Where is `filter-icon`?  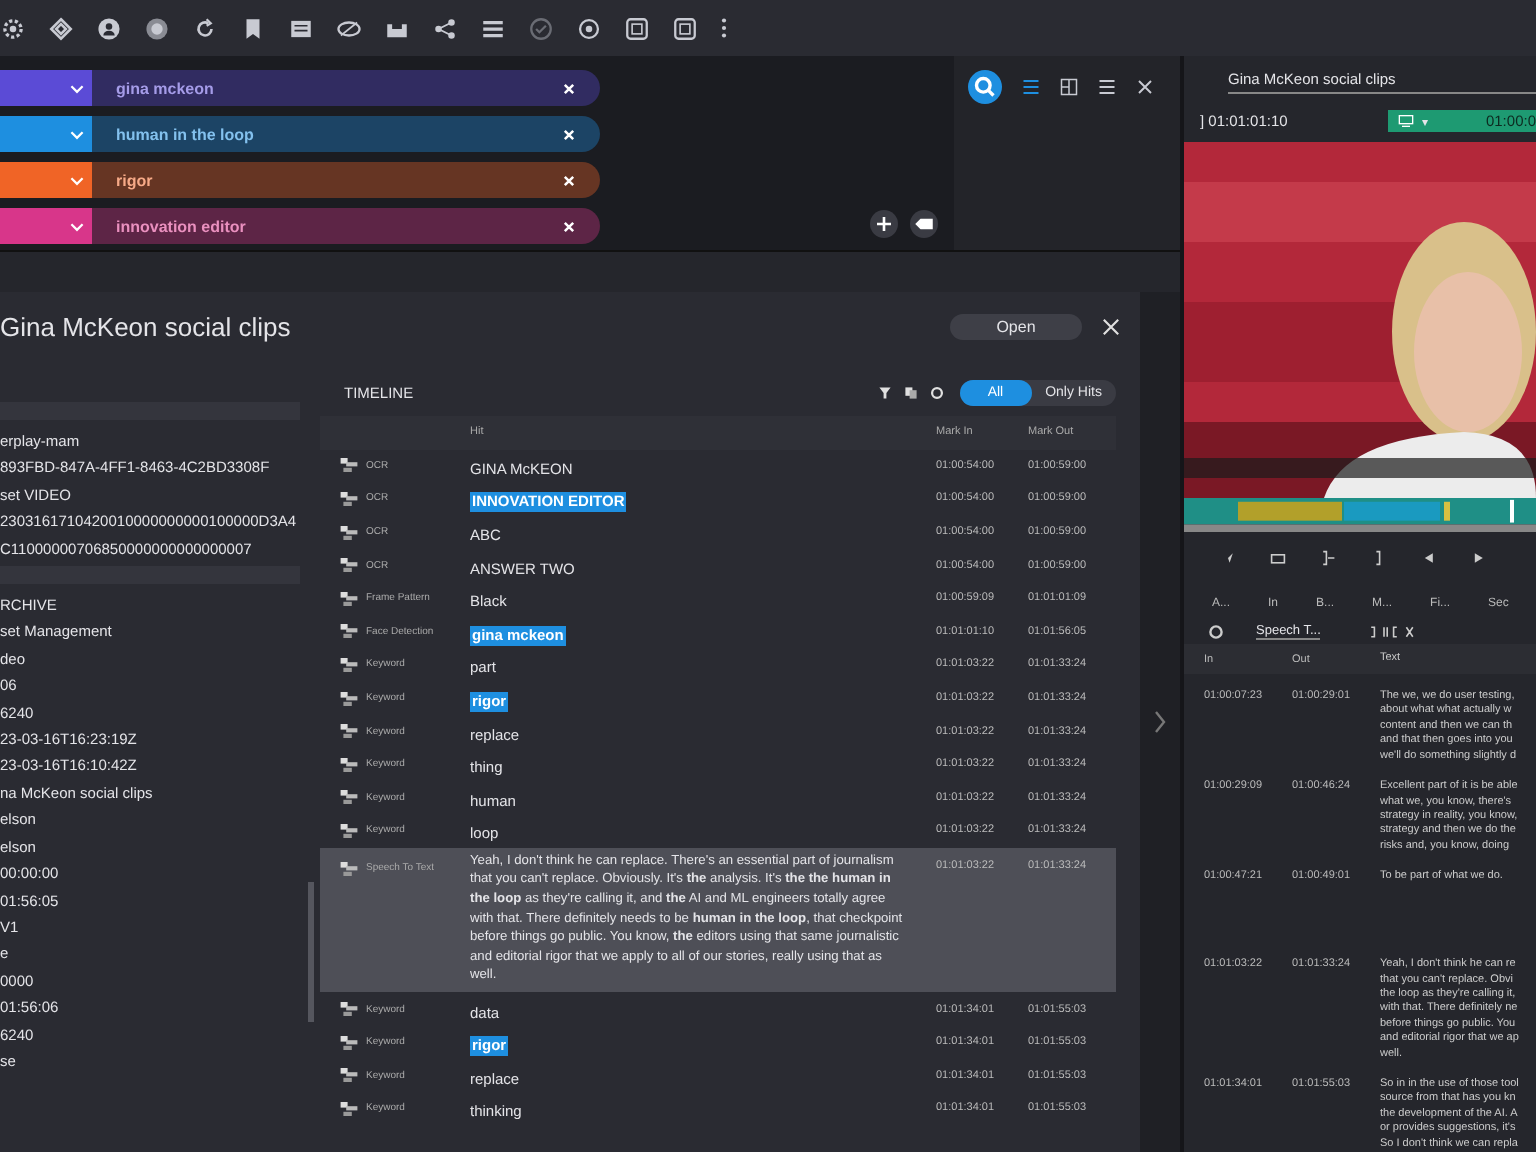 filter-icon is located at coordinates (884, 392).